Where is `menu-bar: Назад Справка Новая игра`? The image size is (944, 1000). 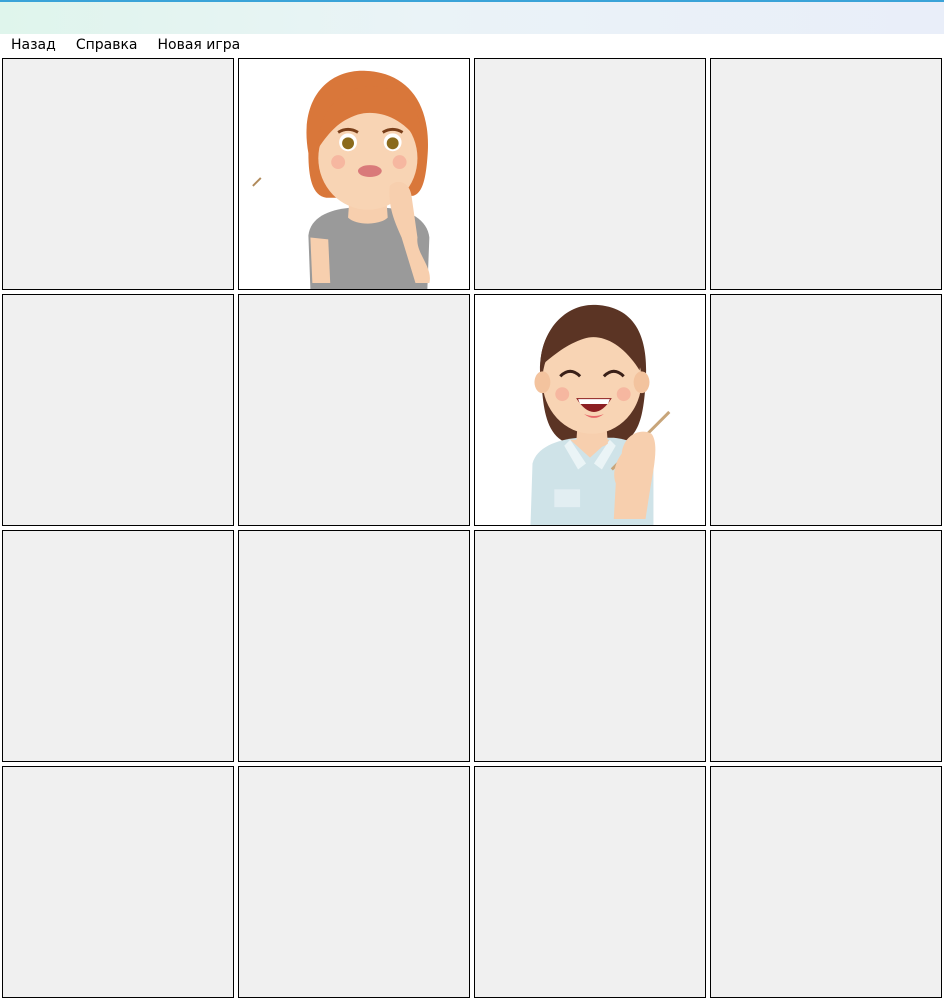 menu-bar: Назад Справка Новая игра is located at coordinates (472, 45).